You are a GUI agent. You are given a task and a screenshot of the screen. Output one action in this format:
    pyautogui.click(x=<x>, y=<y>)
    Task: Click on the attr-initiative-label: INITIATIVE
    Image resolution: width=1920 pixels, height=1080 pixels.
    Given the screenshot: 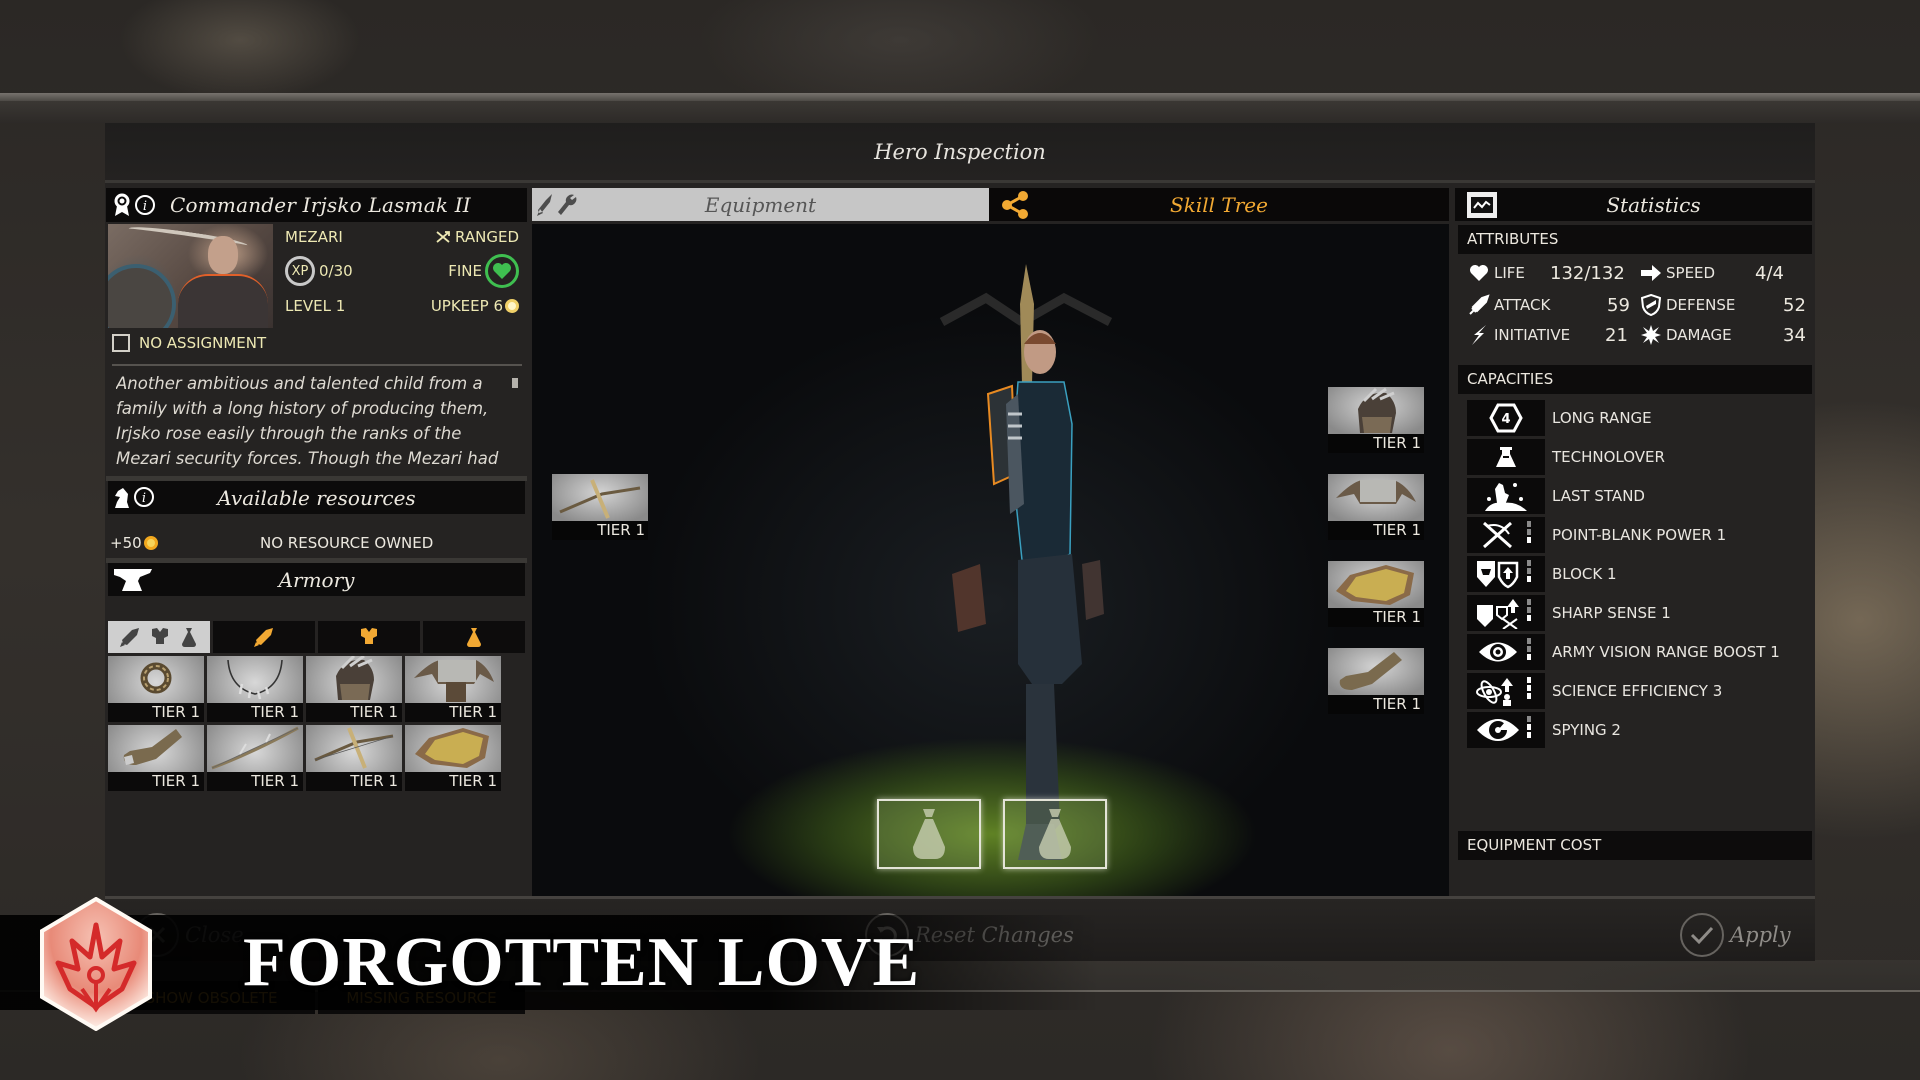 What is the action you would take?
    pyautogui.click(x=1532, y=335)
    